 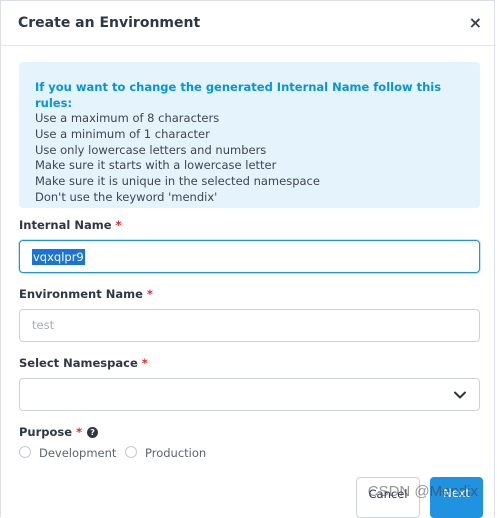 What do you see at coordinates (81, 294) in the screenshot?
I see `environment-name-label-text: Environment Name` at bounding box center [81, 294].